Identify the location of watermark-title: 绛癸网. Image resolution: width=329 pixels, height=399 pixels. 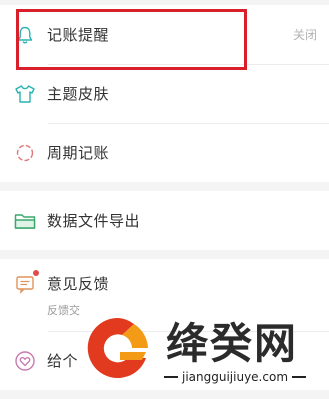
(232, 343).